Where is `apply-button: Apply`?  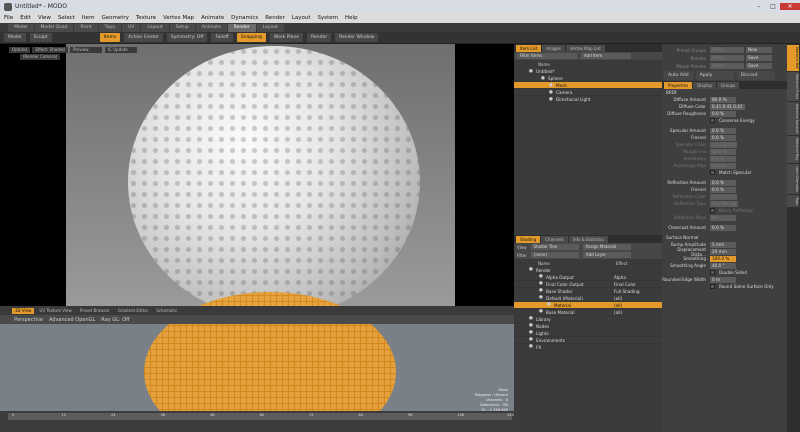 apply-button: Apply is located at coordinates (714, 75).